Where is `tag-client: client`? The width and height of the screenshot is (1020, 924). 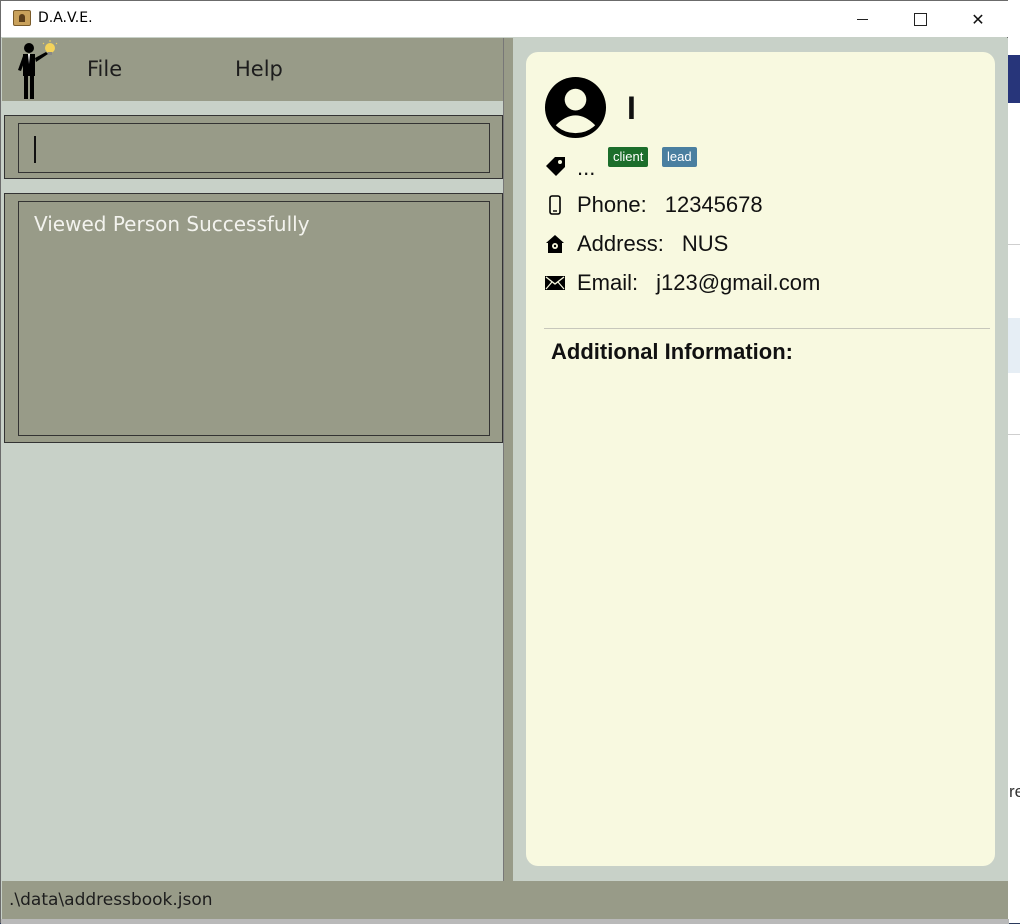
tag-client: client is located at coordinates (628, 157).